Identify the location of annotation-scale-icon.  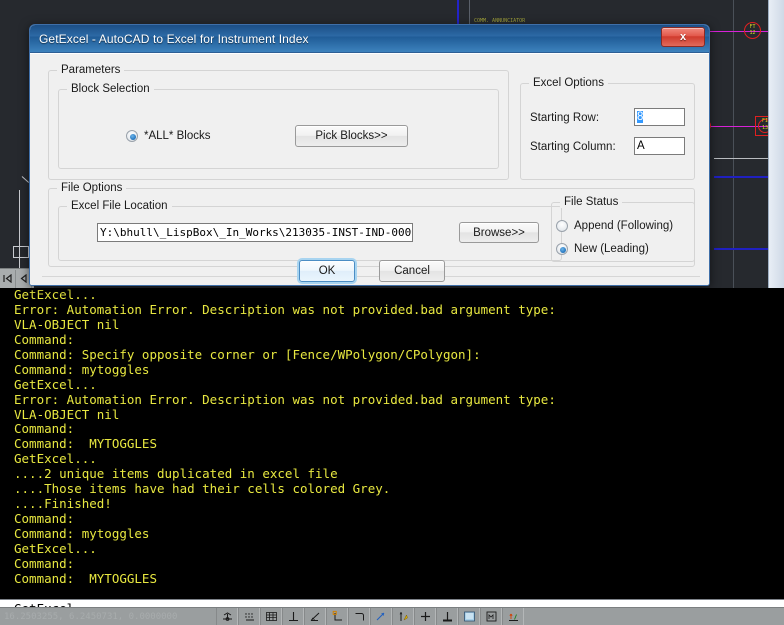
(513, 616).